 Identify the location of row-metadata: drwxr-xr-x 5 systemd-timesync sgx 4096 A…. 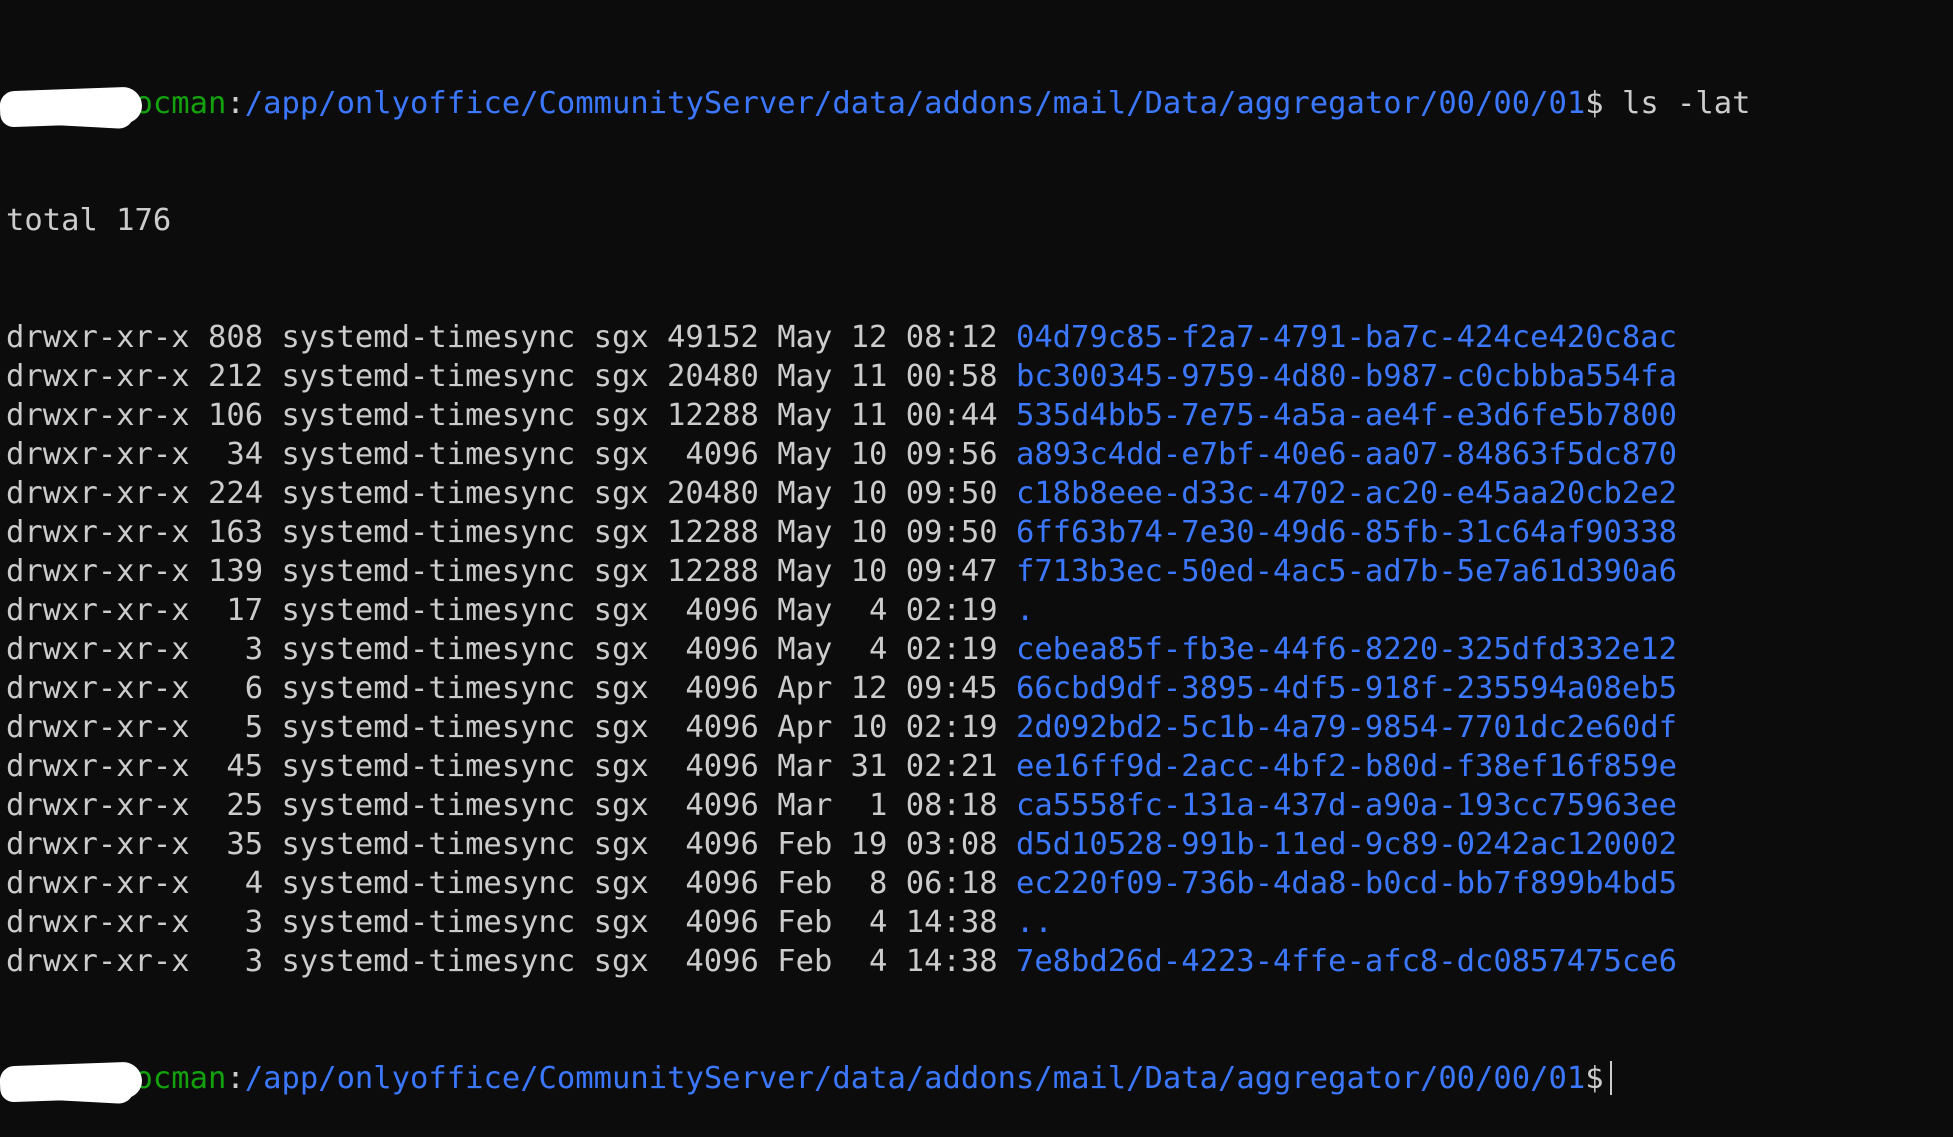
(511, 727).